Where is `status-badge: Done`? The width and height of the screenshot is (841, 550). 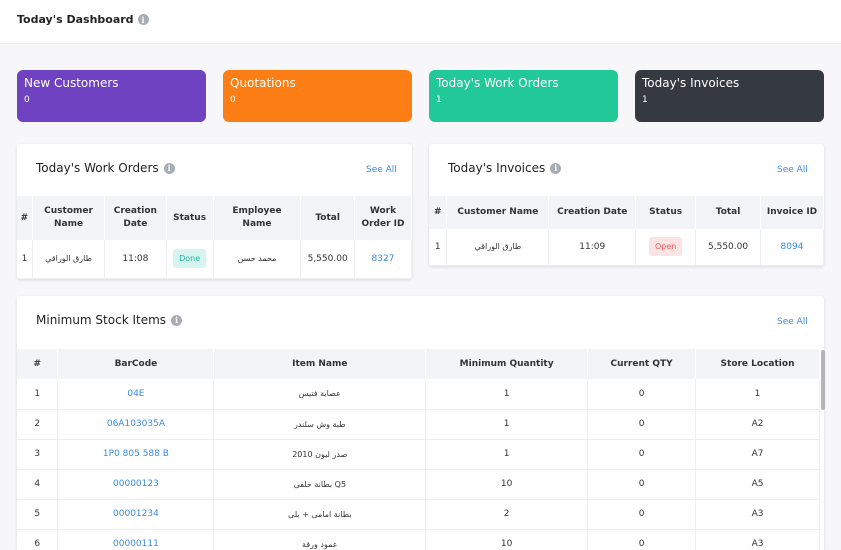 status-badge: Done is located at coordinates (190, 259).